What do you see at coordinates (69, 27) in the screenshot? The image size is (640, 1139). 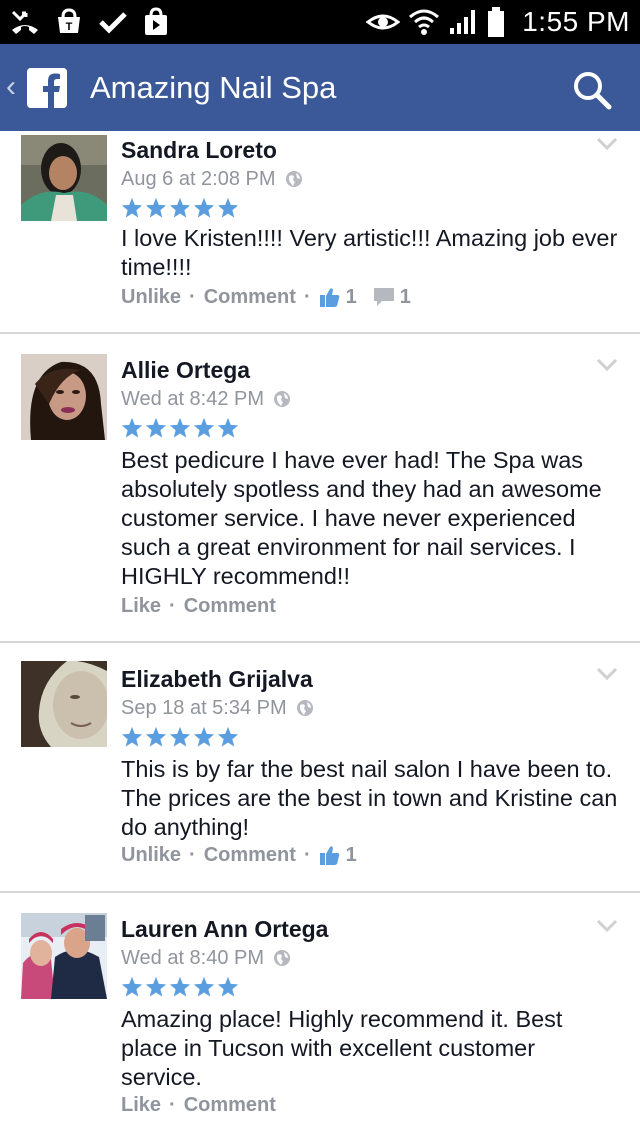 I see `svg-text: T` at bounding box center [69, 27].